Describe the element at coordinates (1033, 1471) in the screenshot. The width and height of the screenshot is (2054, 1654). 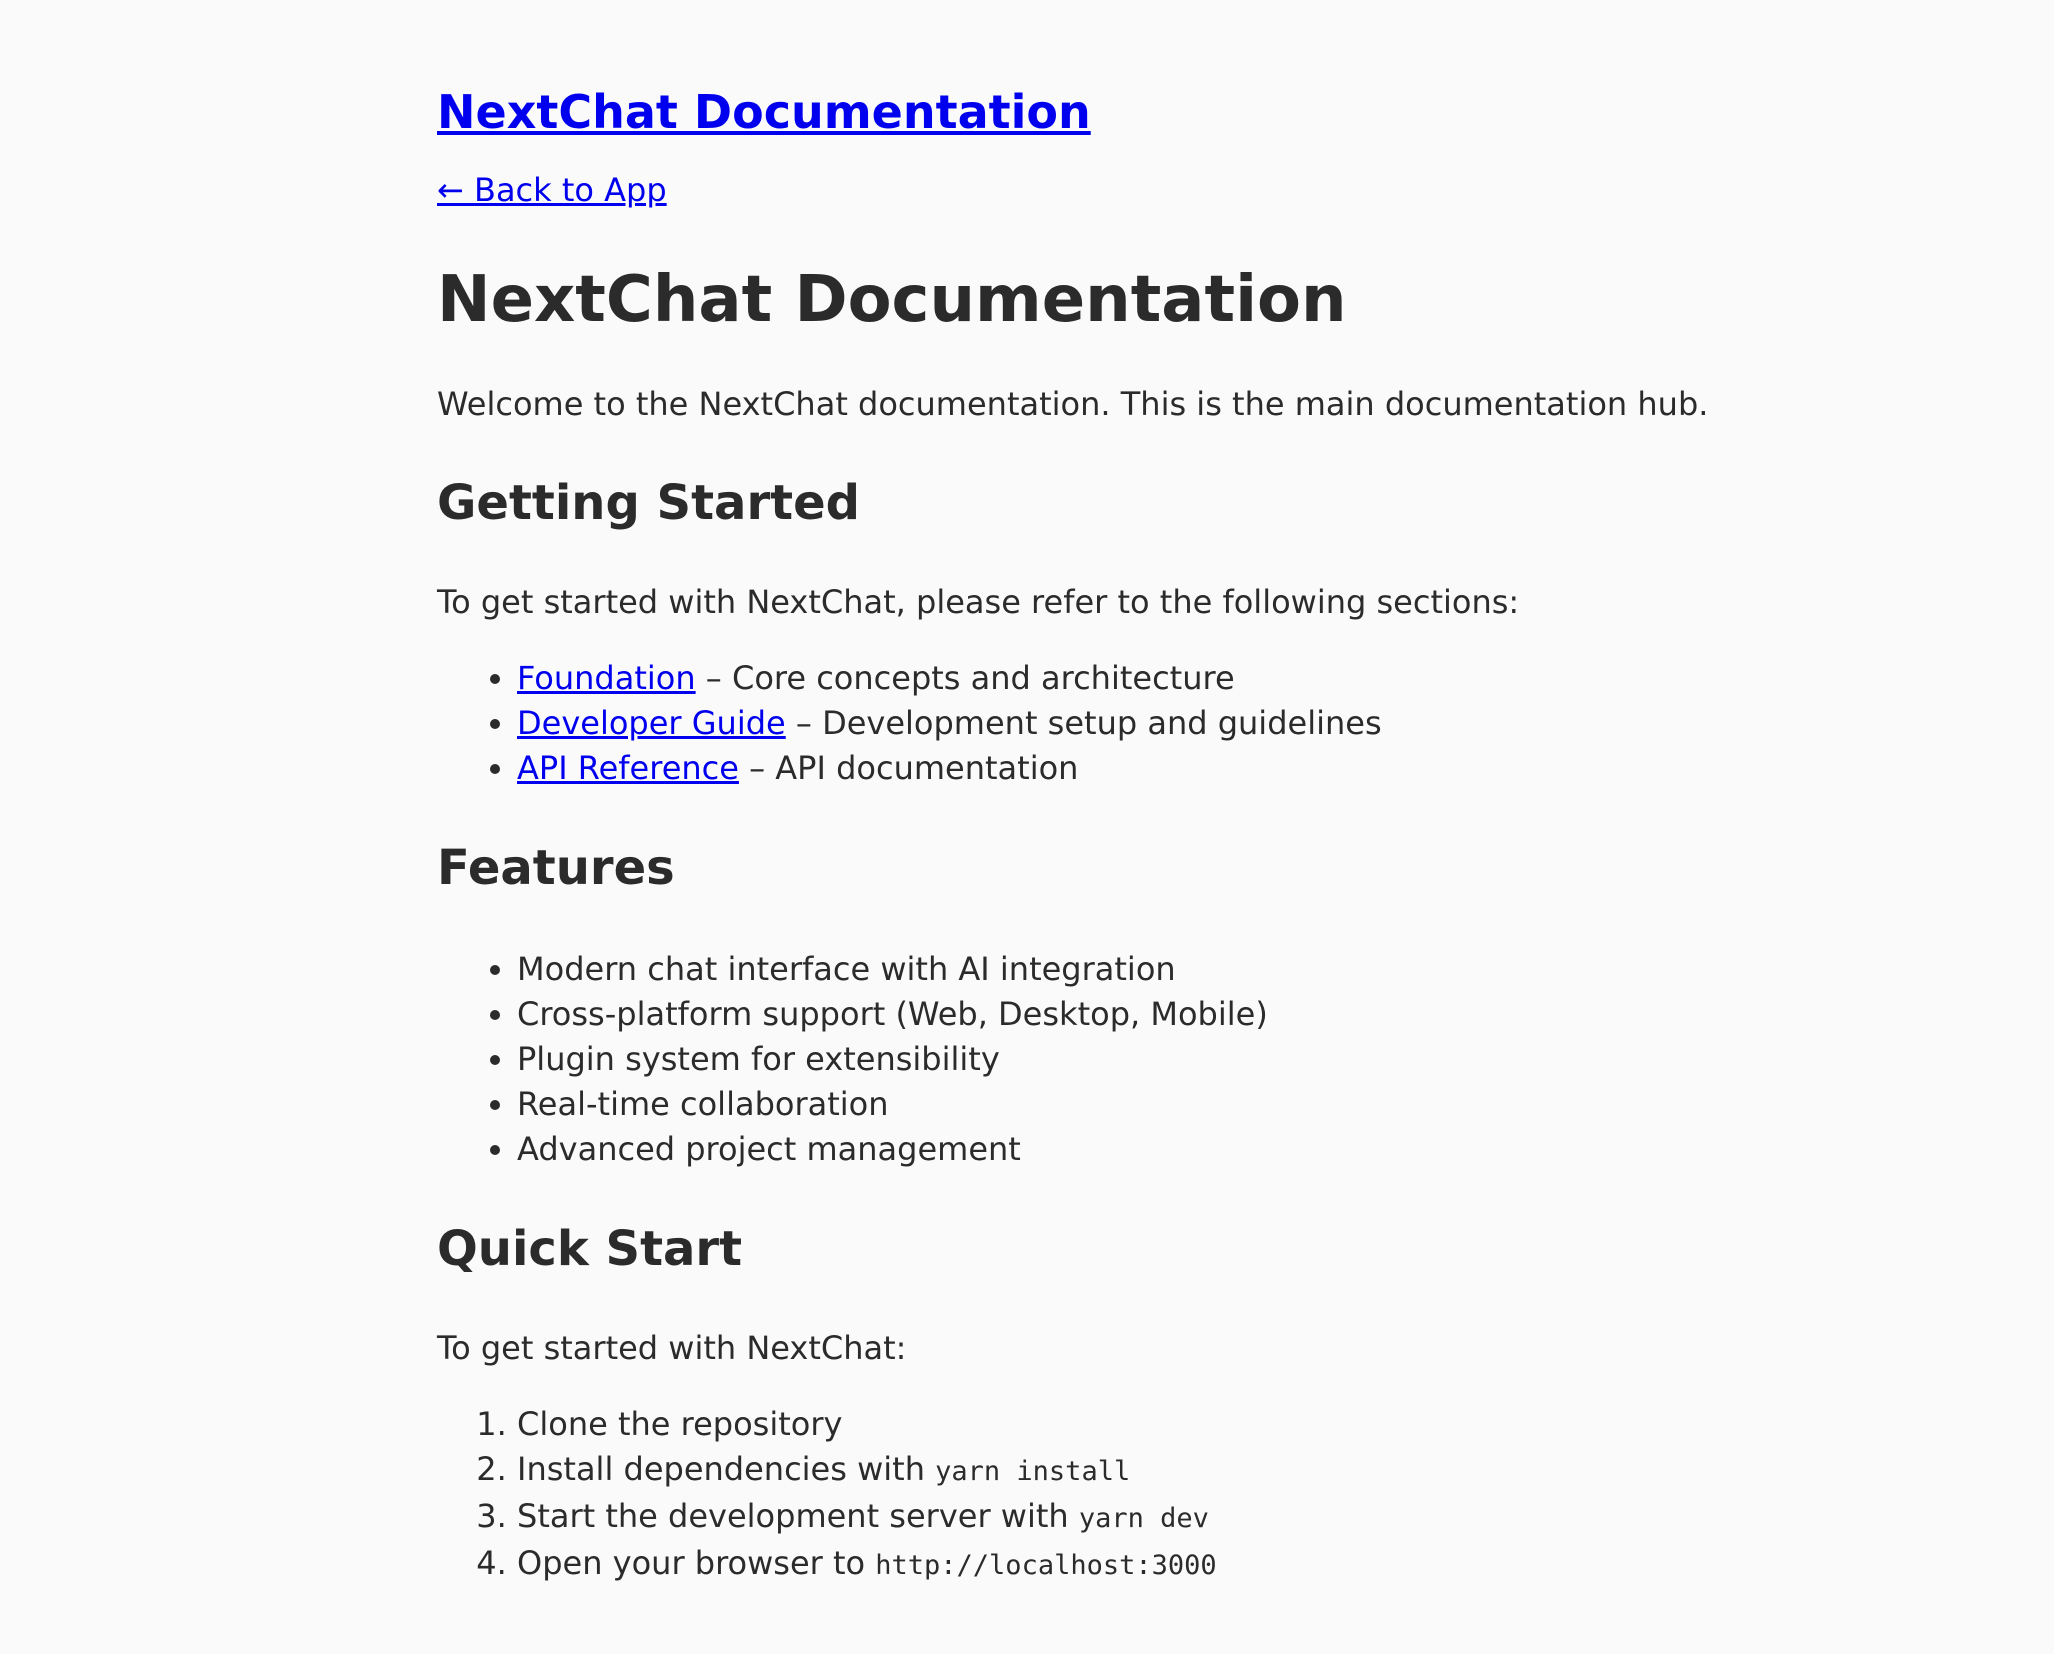
I see `code-snippet: yarn install` at that location.